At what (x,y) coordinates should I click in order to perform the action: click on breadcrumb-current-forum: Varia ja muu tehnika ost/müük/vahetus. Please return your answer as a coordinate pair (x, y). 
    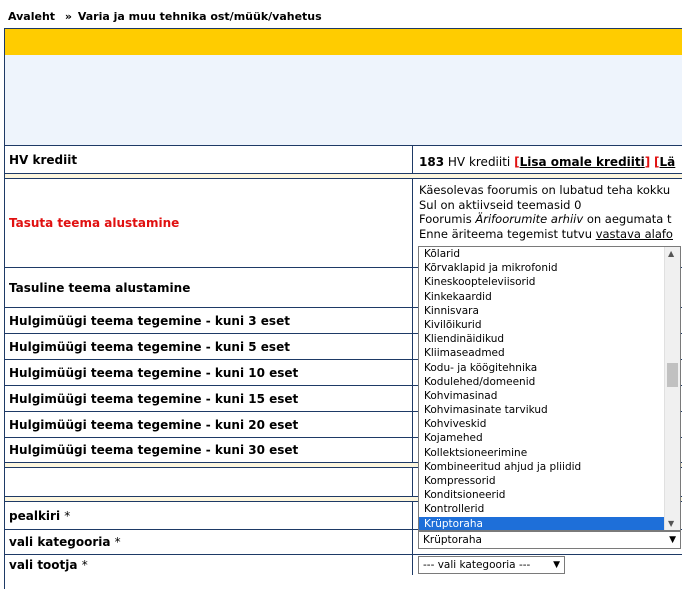
    Looking at the image, I should click on (200, 16).